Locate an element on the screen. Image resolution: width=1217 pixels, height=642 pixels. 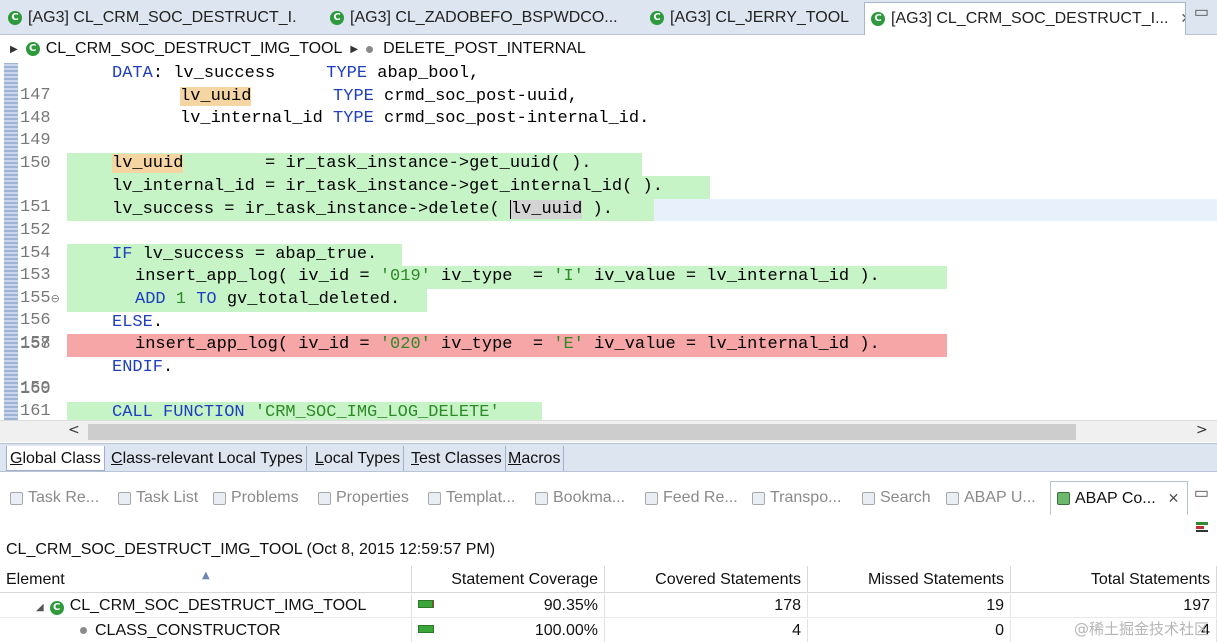
tree-collapse-icon: ◢ is located at coordinates (40, 607).